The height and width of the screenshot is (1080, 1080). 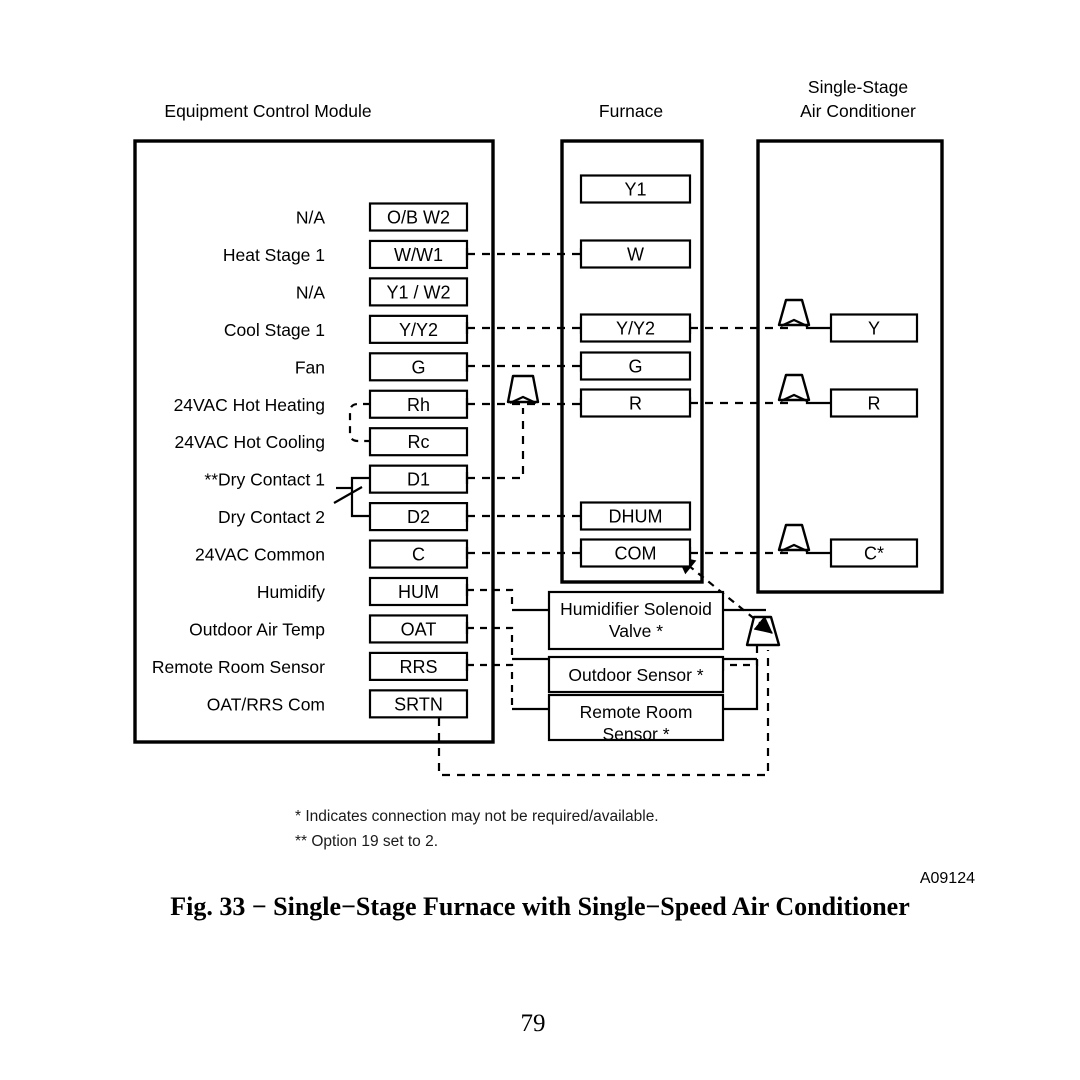 What do you see at coordinates (274, 255) in the screenshot?
I see `ecm-row-label-w-w1: Heat Stage 1` at bounding box center [274, 255].